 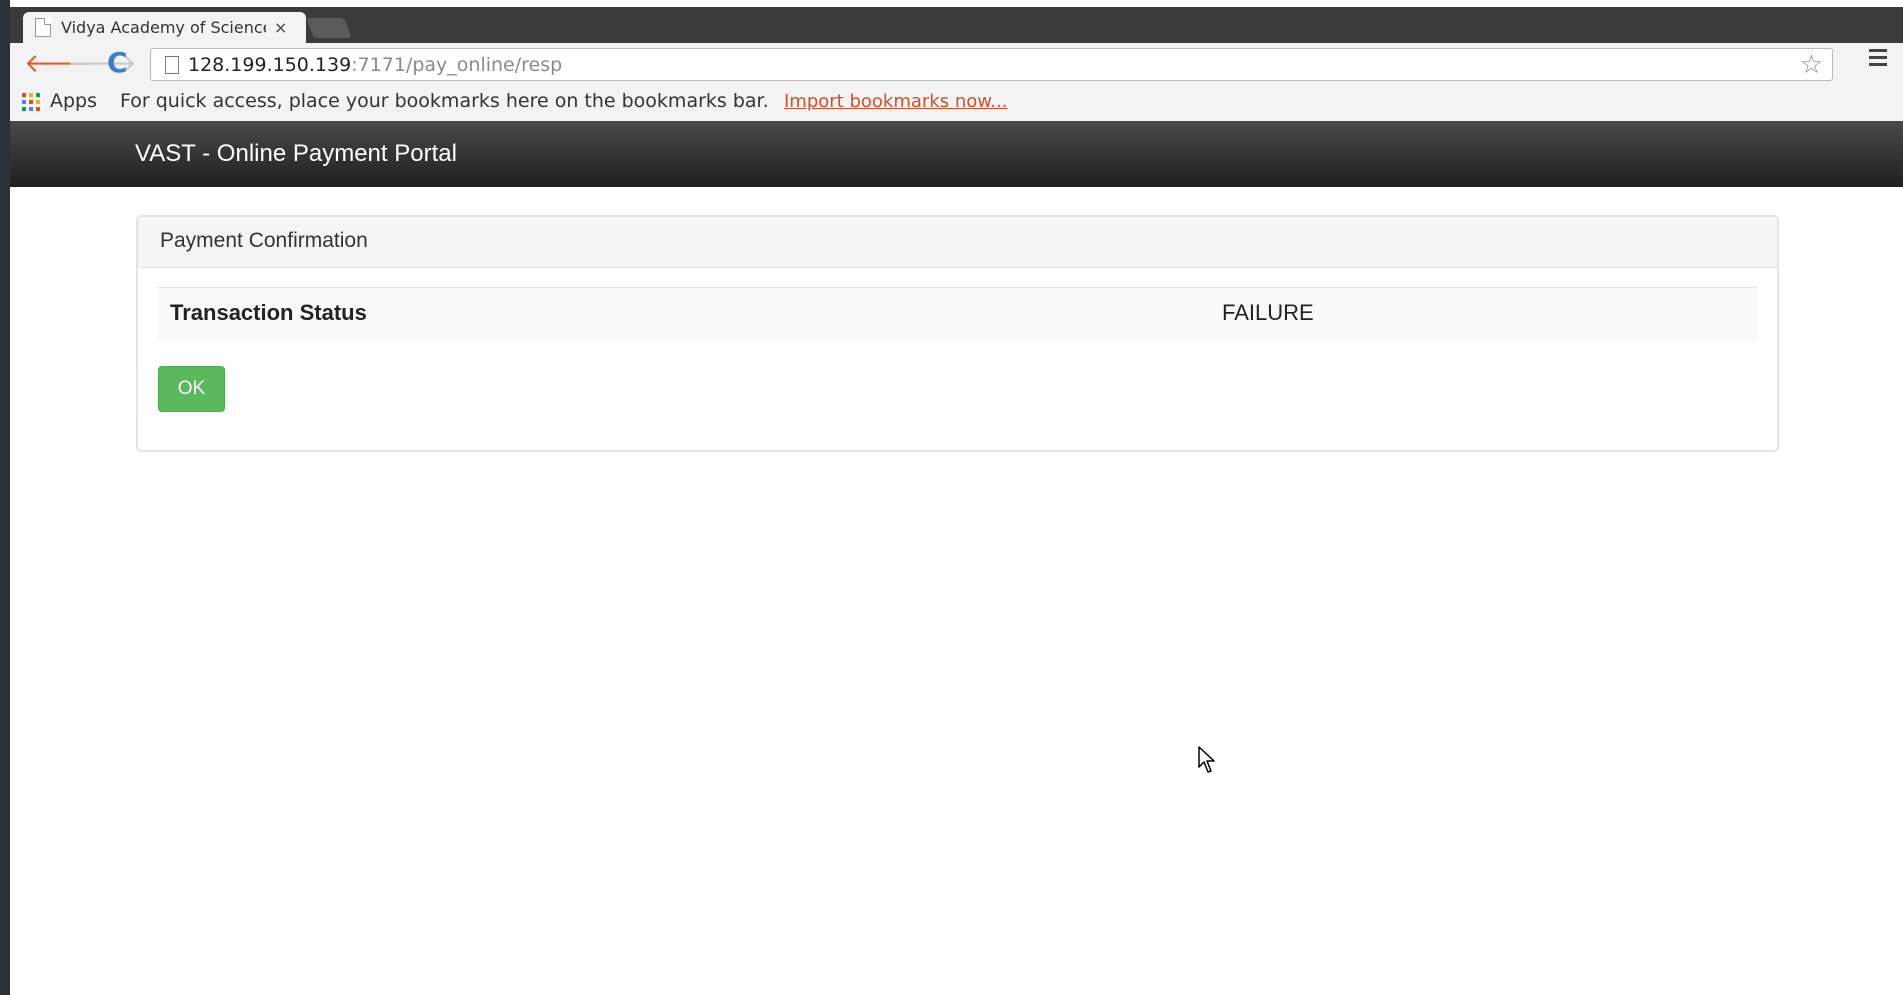 I want to click on page-icon, so click(x=43, y=27).